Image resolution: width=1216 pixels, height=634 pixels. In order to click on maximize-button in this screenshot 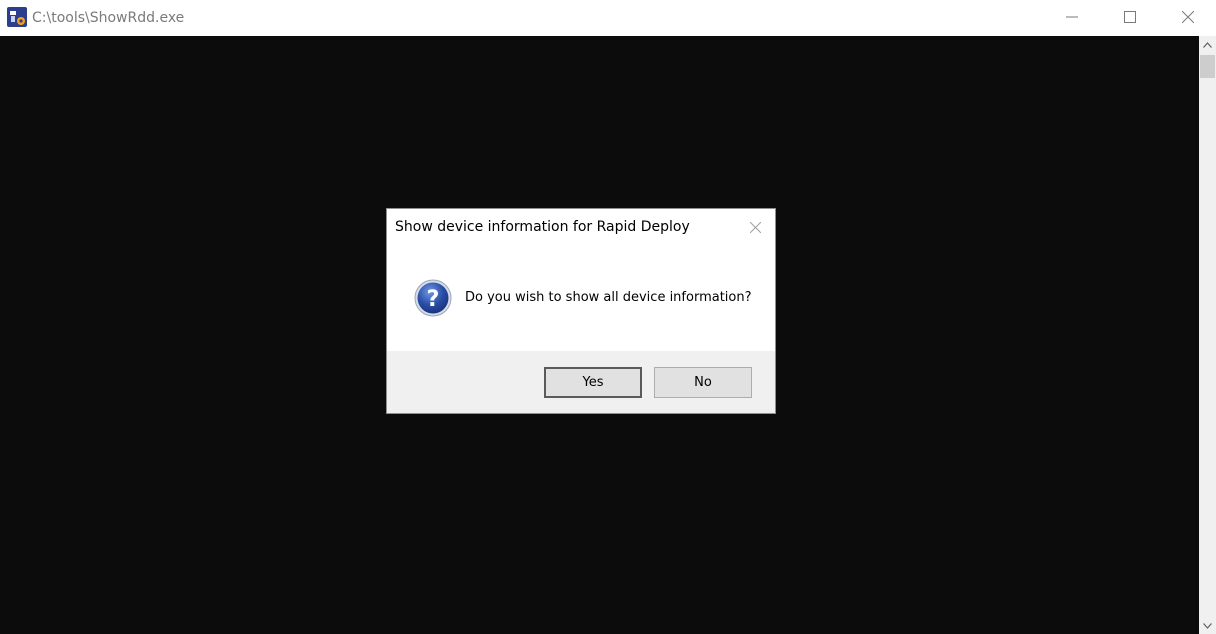, I will do `click(1130, 17)`.